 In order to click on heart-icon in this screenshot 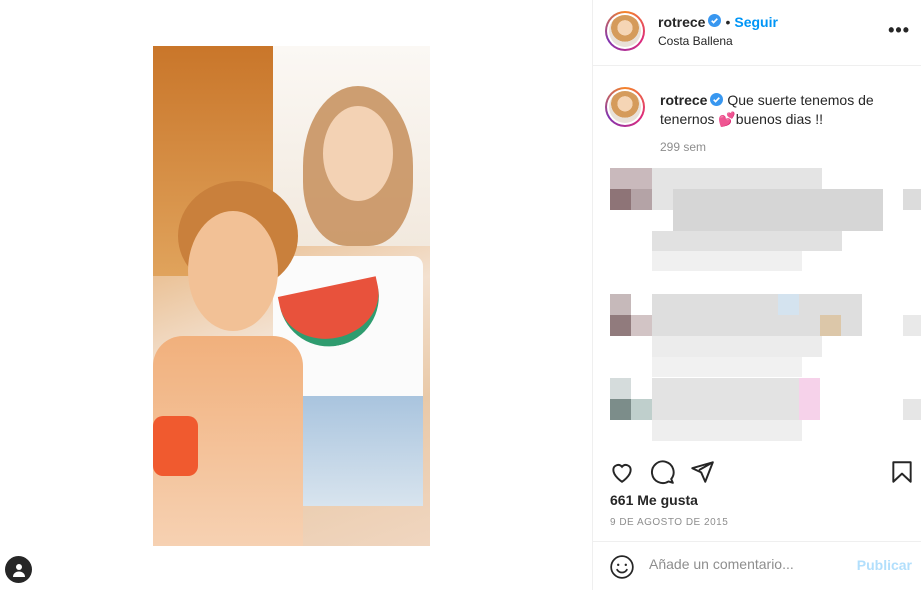, I will do `click(622, 472)`.